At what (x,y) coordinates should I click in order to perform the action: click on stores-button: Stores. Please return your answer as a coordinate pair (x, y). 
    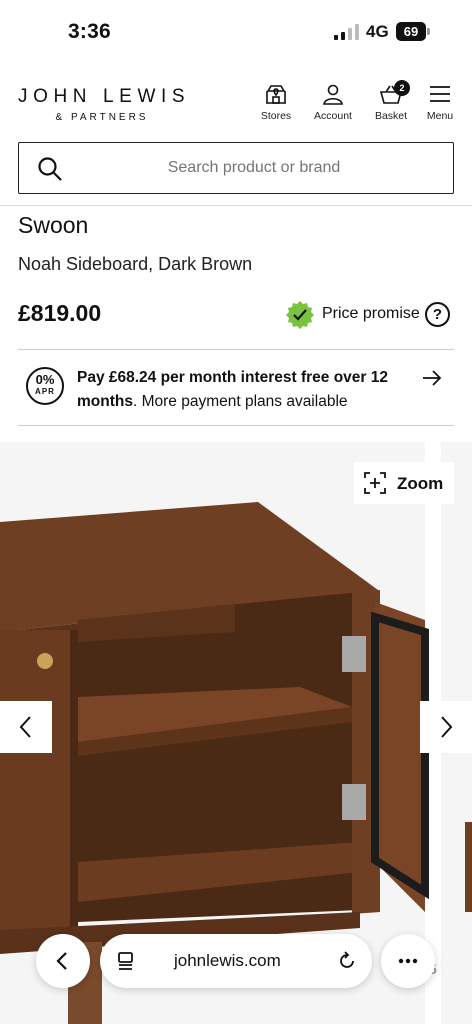
    Looking at the image, I should click on (276, 102).